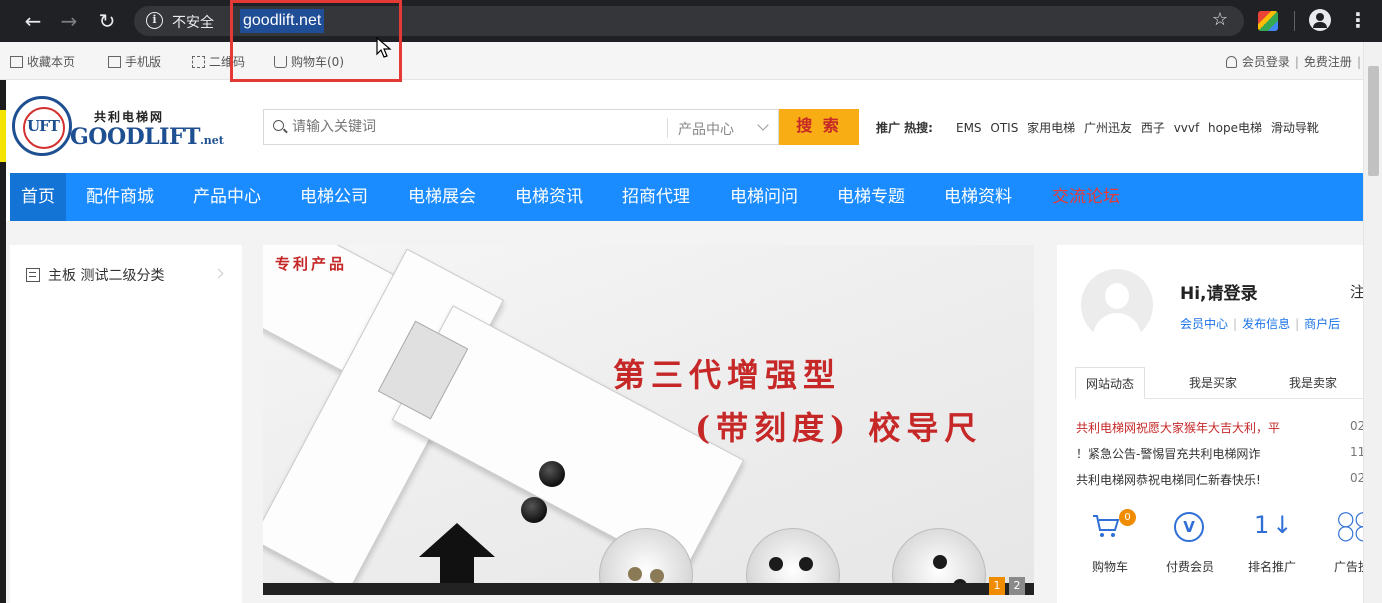  What do you see at coordinates (871, 197) in the screenshot?
I see `nav-item-topics: 电梯专题` at bounding box center [871, 197].